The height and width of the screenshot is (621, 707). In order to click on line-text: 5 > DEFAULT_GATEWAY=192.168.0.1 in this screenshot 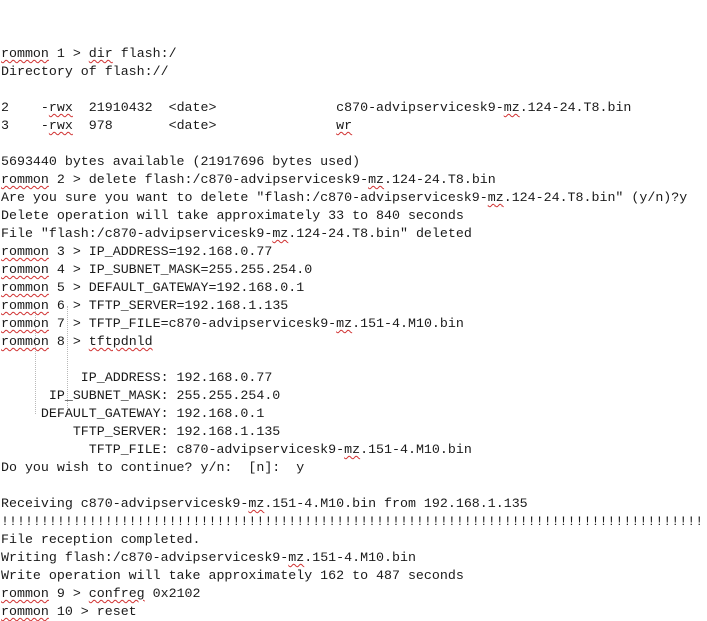, I will do `click(176, 287)`.